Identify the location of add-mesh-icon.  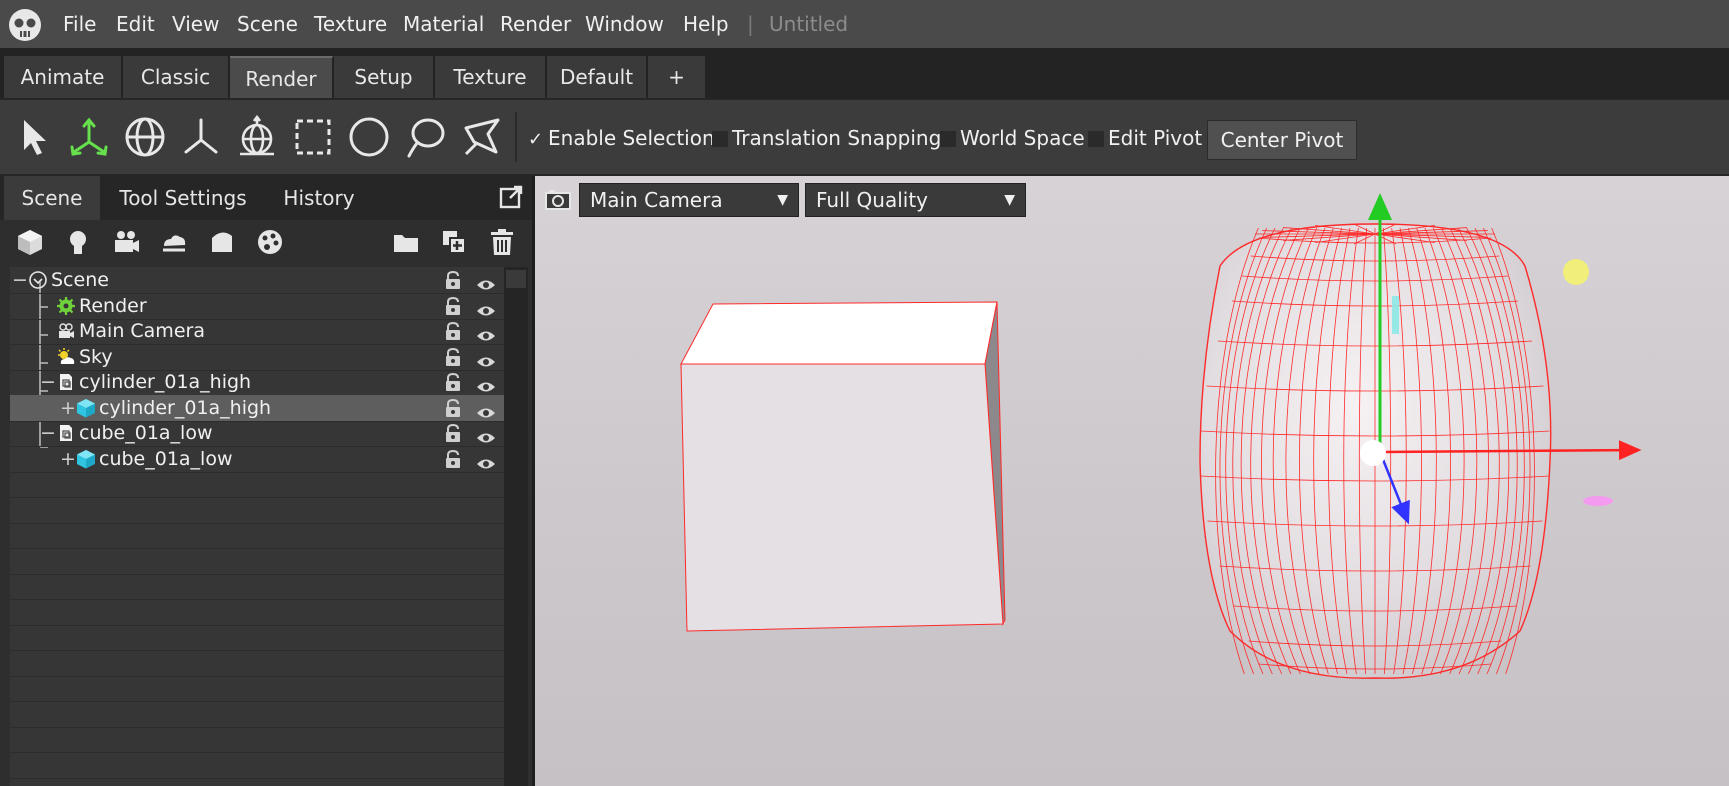
(30, 242).